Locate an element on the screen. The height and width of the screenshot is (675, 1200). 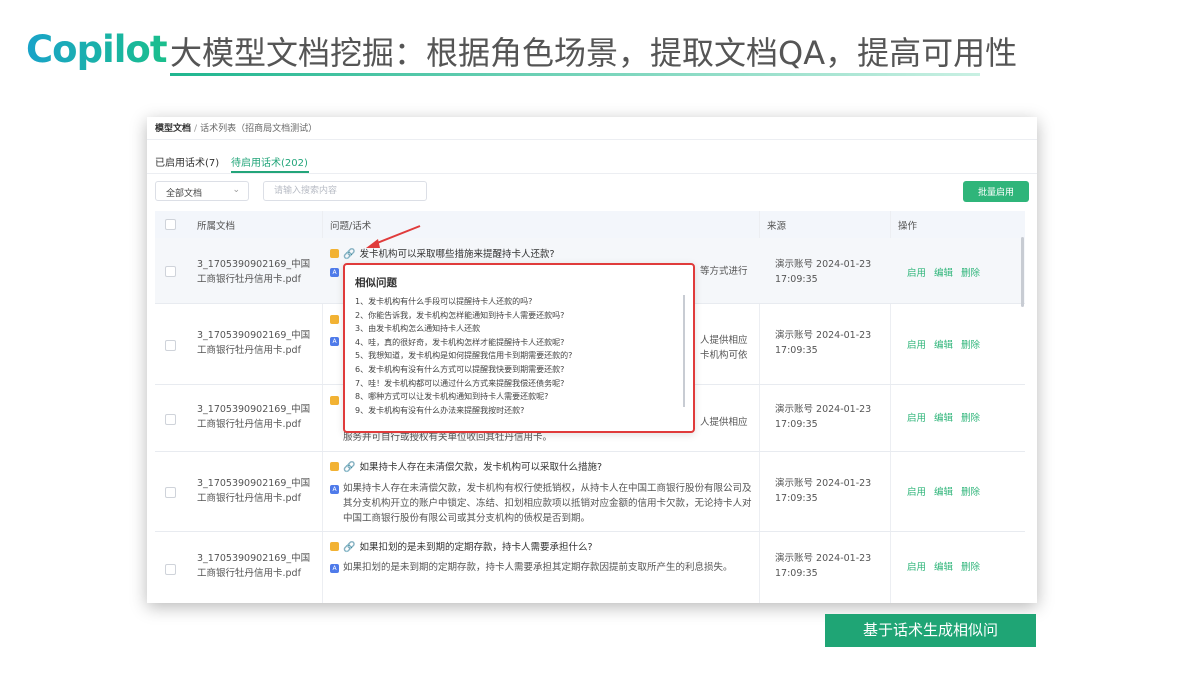
list-item: 8、哪种方式可以让发卡机构通知到持卡人需要还款呢? is located at coordinates (463, 397).